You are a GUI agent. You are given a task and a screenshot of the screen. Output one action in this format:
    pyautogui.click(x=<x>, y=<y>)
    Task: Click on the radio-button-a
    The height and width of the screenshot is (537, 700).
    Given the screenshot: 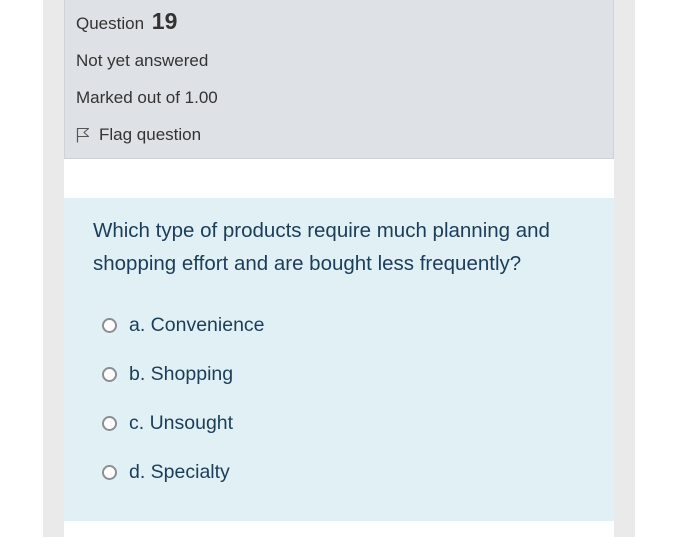 What is the action you would take?
    pyautogui.click(x=109, y=325)
    